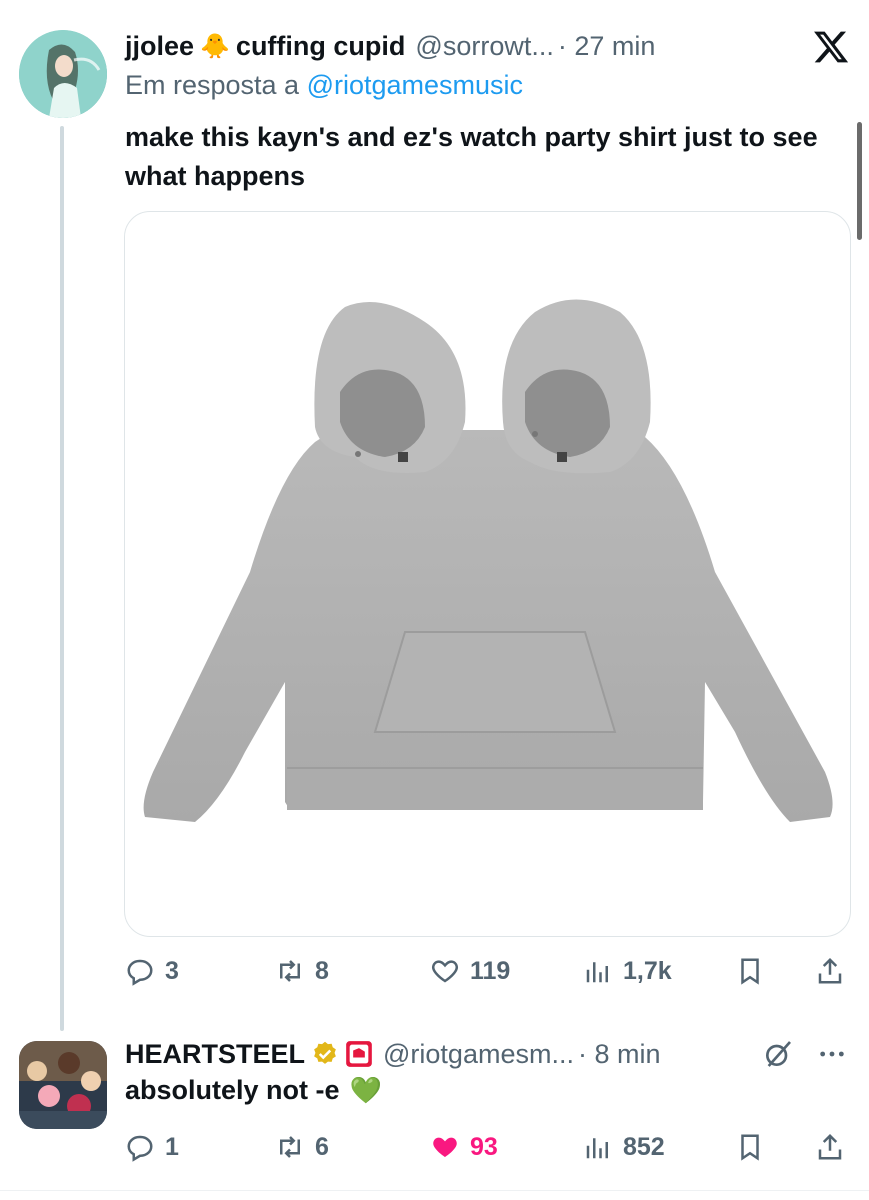 The image size is (869, 1200). I want to click on reply-bookmark-button, so click(750, 1147).